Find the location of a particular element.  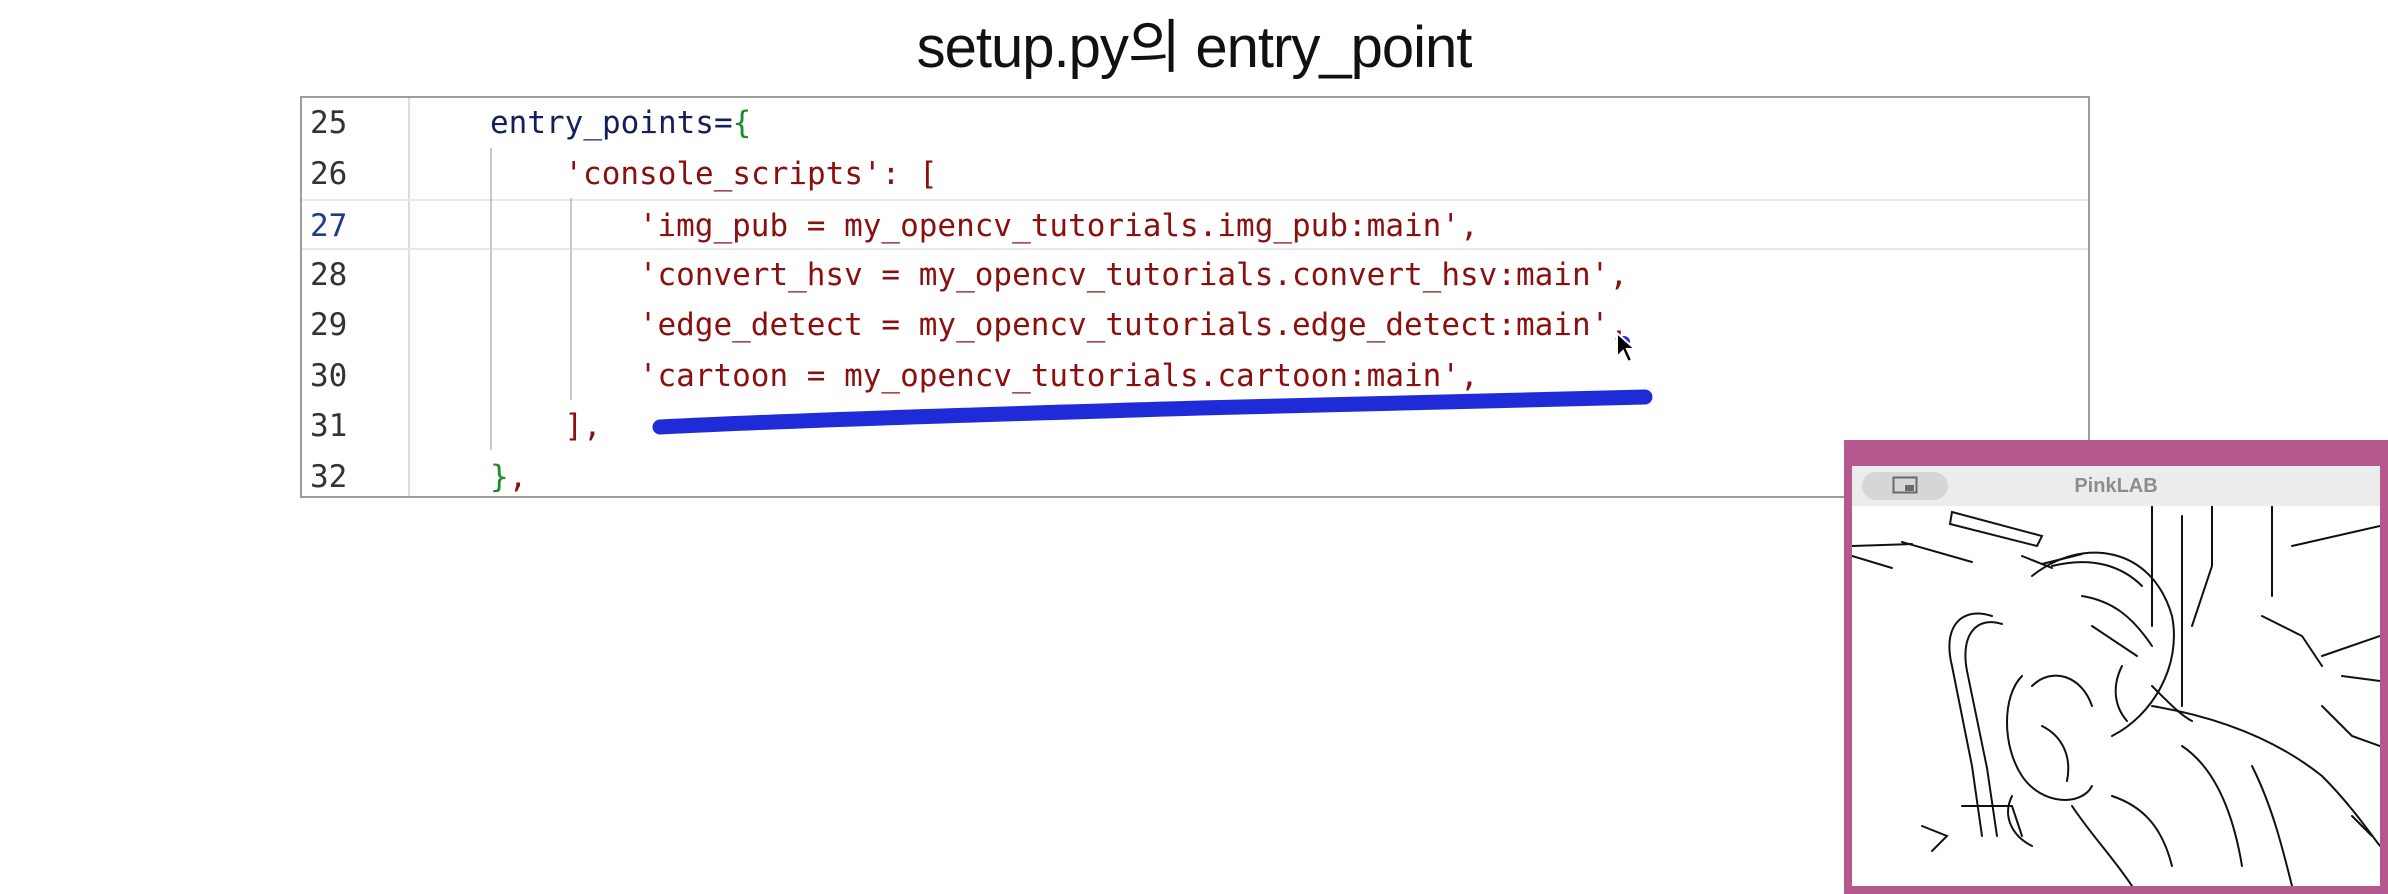

code-line: 25 entry_points={ is located at coordinates (1195, 123).